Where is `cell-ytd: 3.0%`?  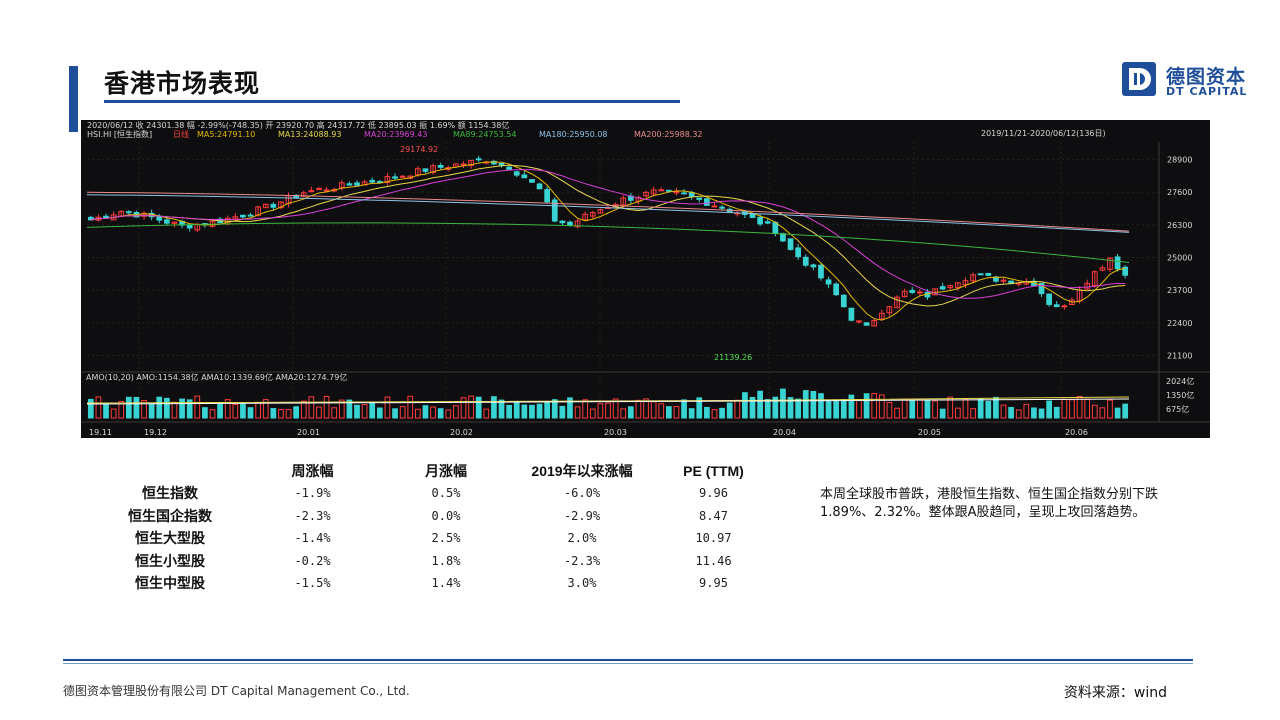 cell-ytd: 3.0% is located at coordinates (582, 583).